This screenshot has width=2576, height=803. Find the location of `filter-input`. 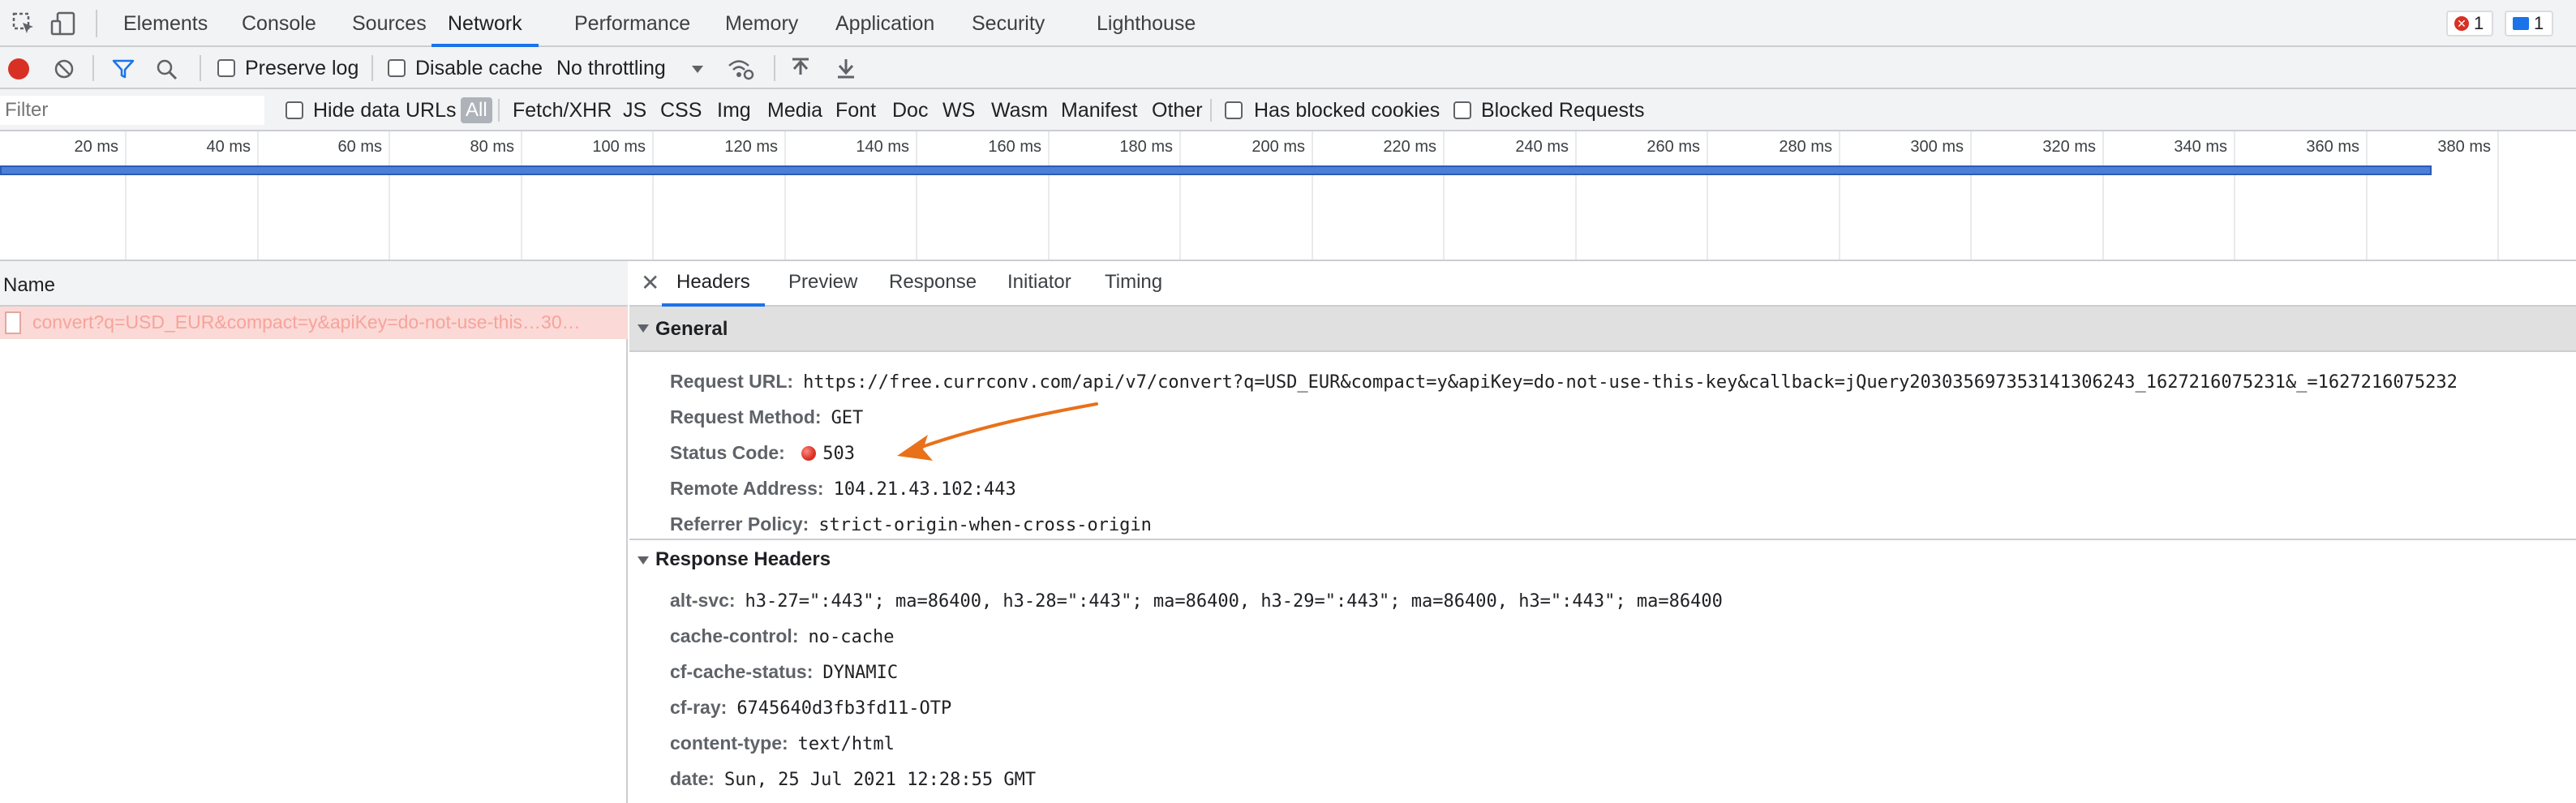

filter-input is located at coordinates (132, 110).